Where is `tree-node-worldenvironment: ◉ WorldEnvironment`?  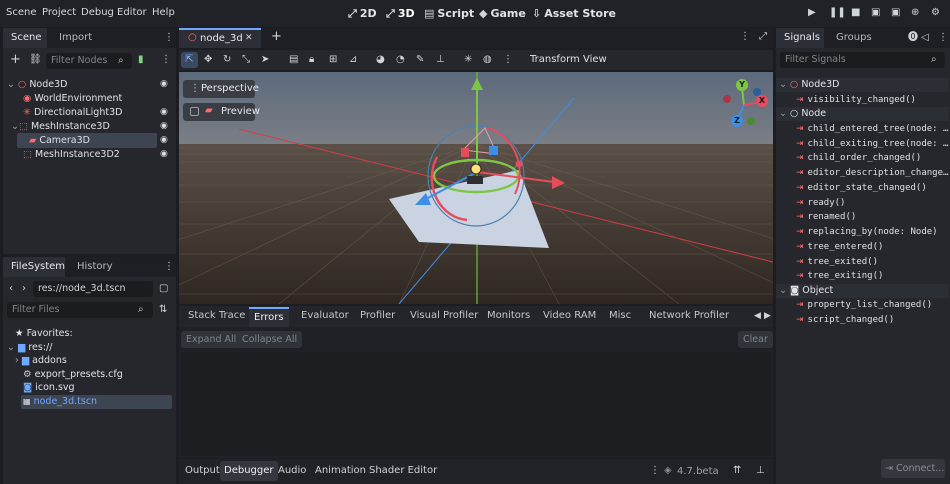 tree-node-worldenvironment: ◉ WorldEnvironment is located at coordinates (72, 99).